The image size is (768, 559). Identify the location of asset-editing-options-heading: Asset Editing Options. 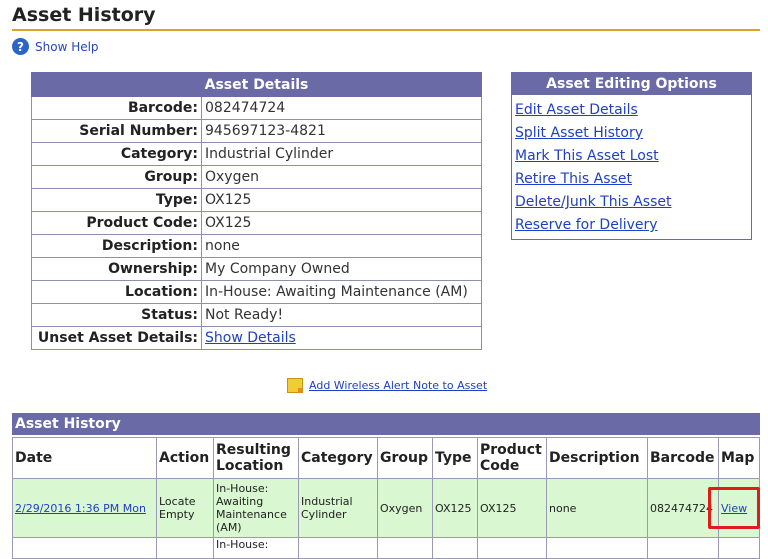
(631, 84).